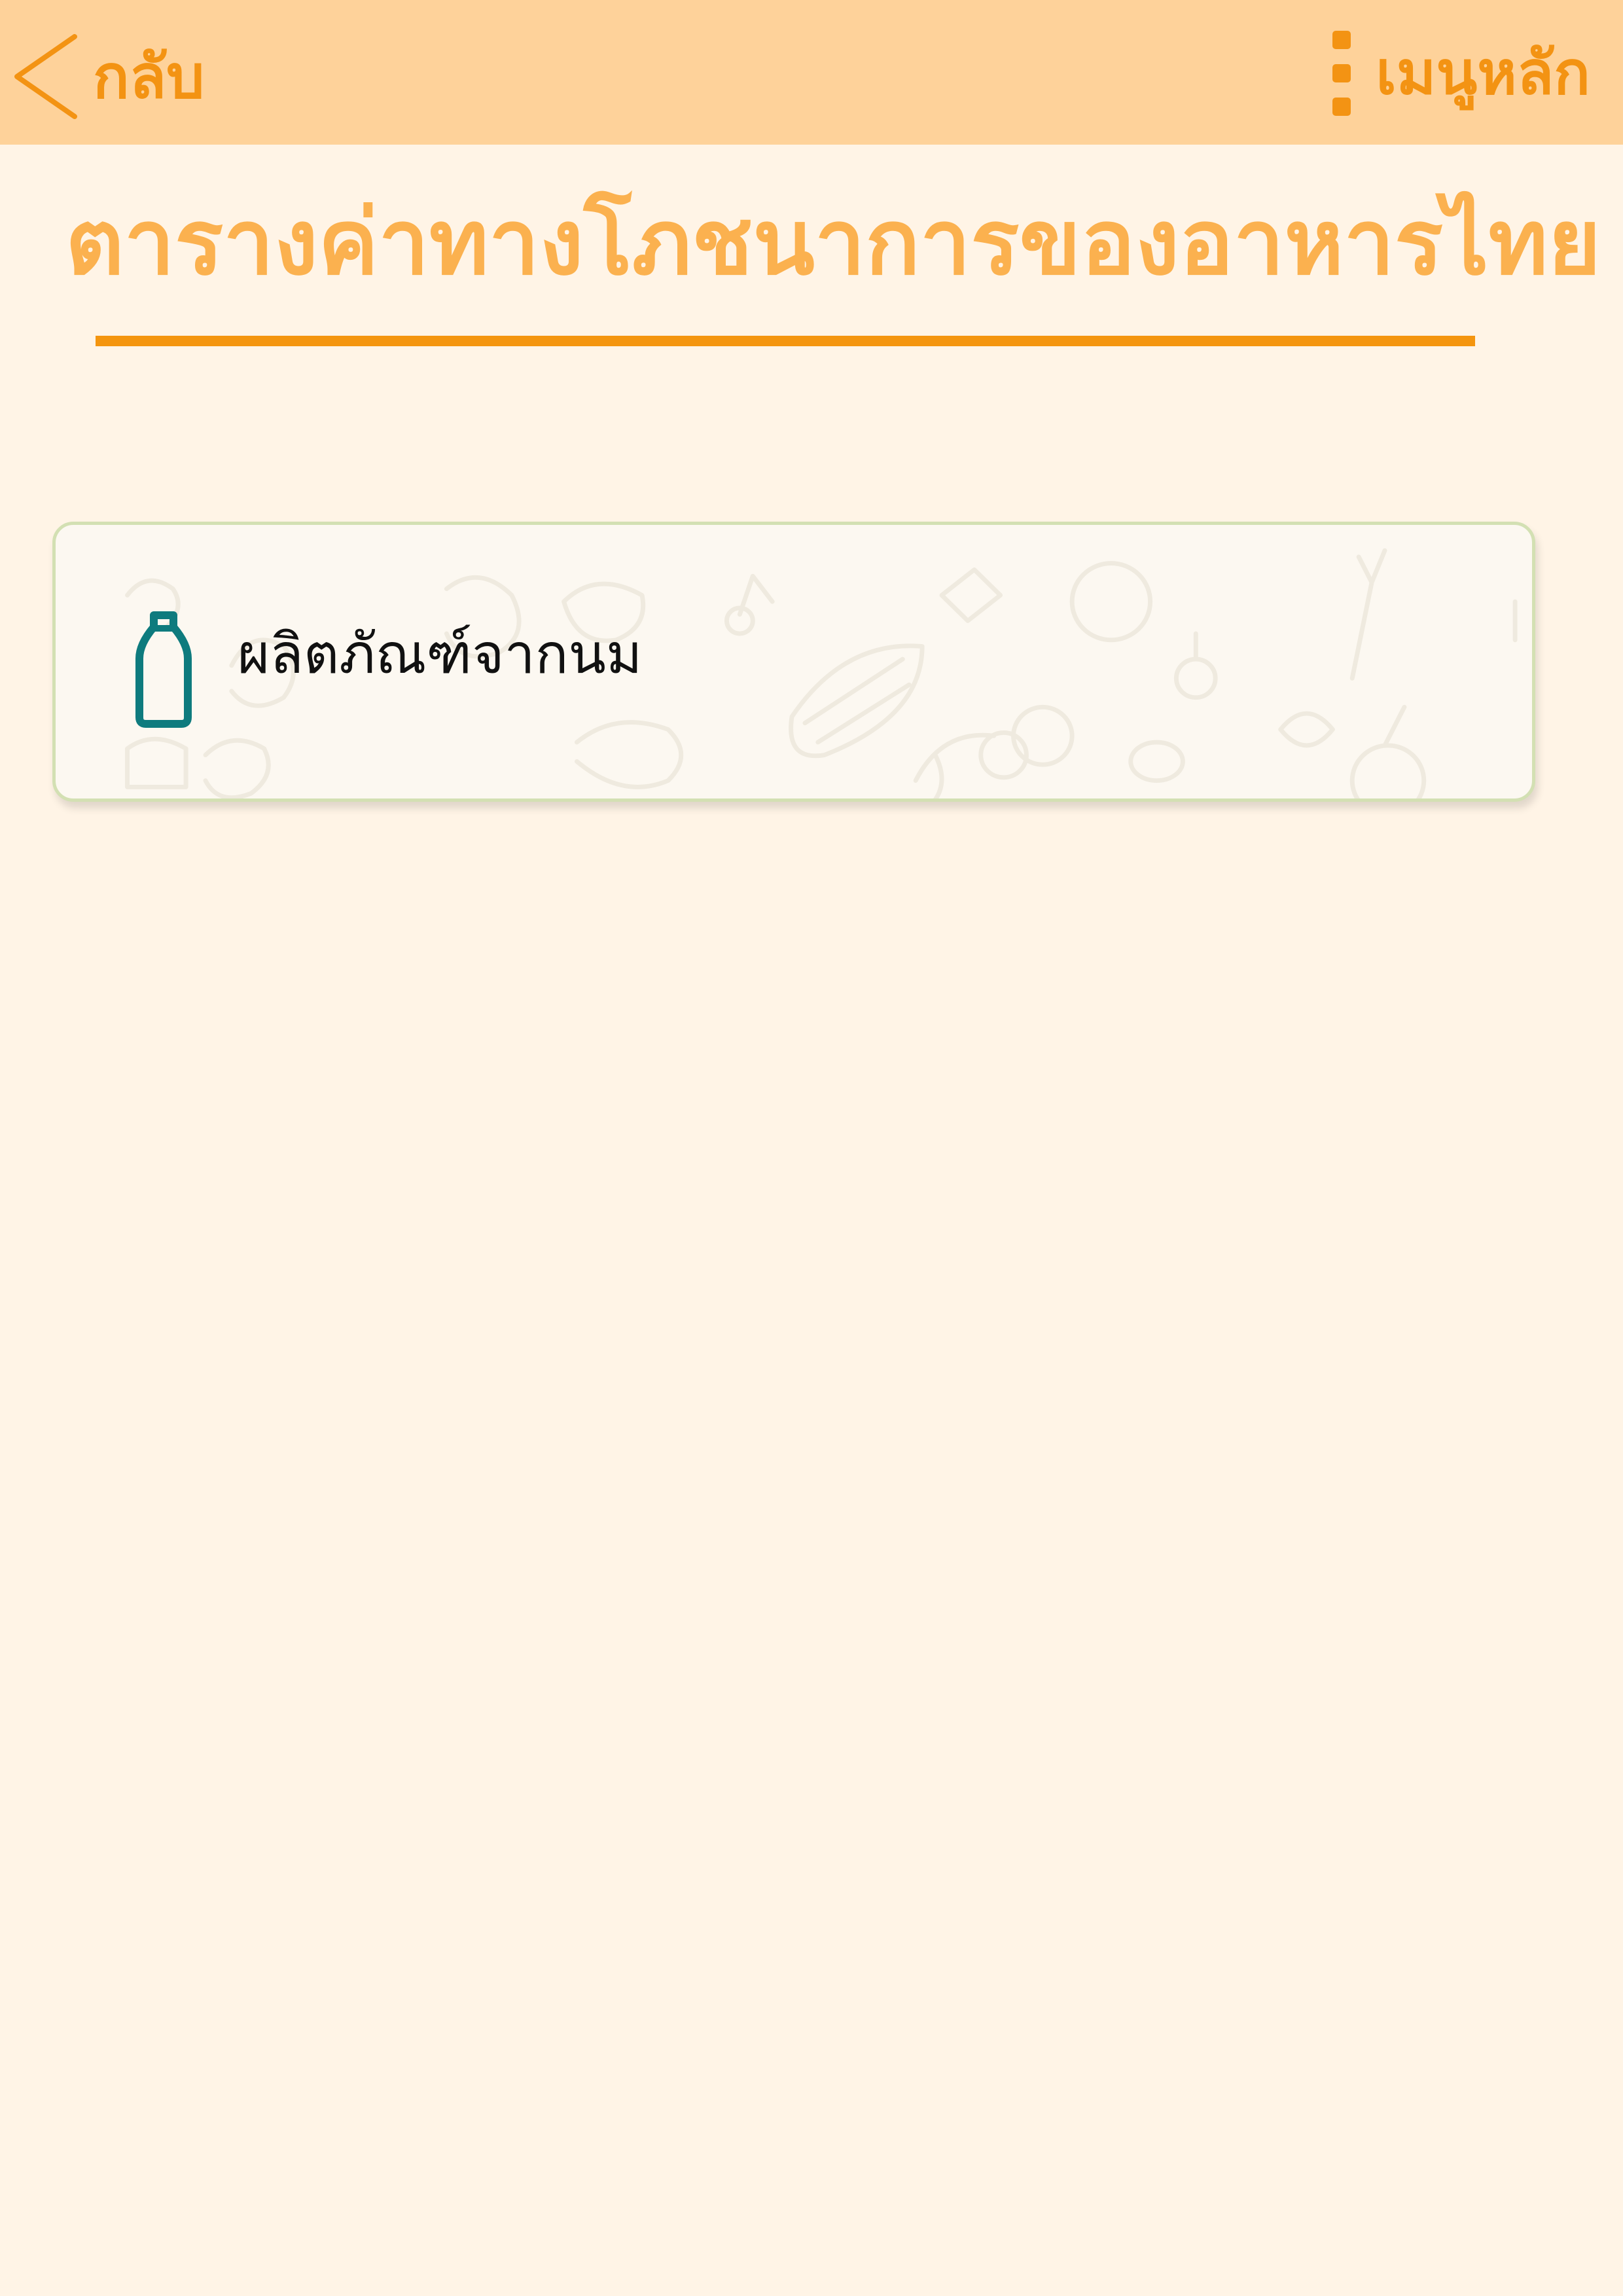 The height and width of the screenshot is (2296, 1623). Describe the element at coordinates (786, 341) in the screenshot. I see `title-divider` at that location.